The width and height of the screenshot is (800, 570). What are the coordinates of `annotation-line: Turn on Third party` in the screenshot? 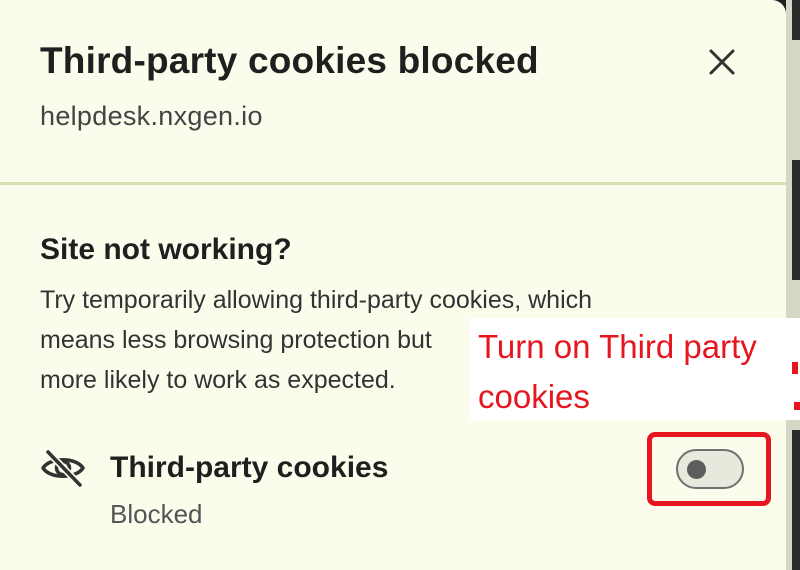 It's located at (617, 346).